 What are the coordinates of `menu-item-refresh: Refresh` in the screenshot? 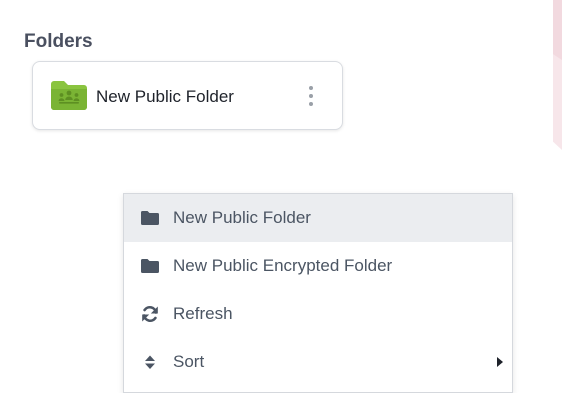 It's located at (318, 314).